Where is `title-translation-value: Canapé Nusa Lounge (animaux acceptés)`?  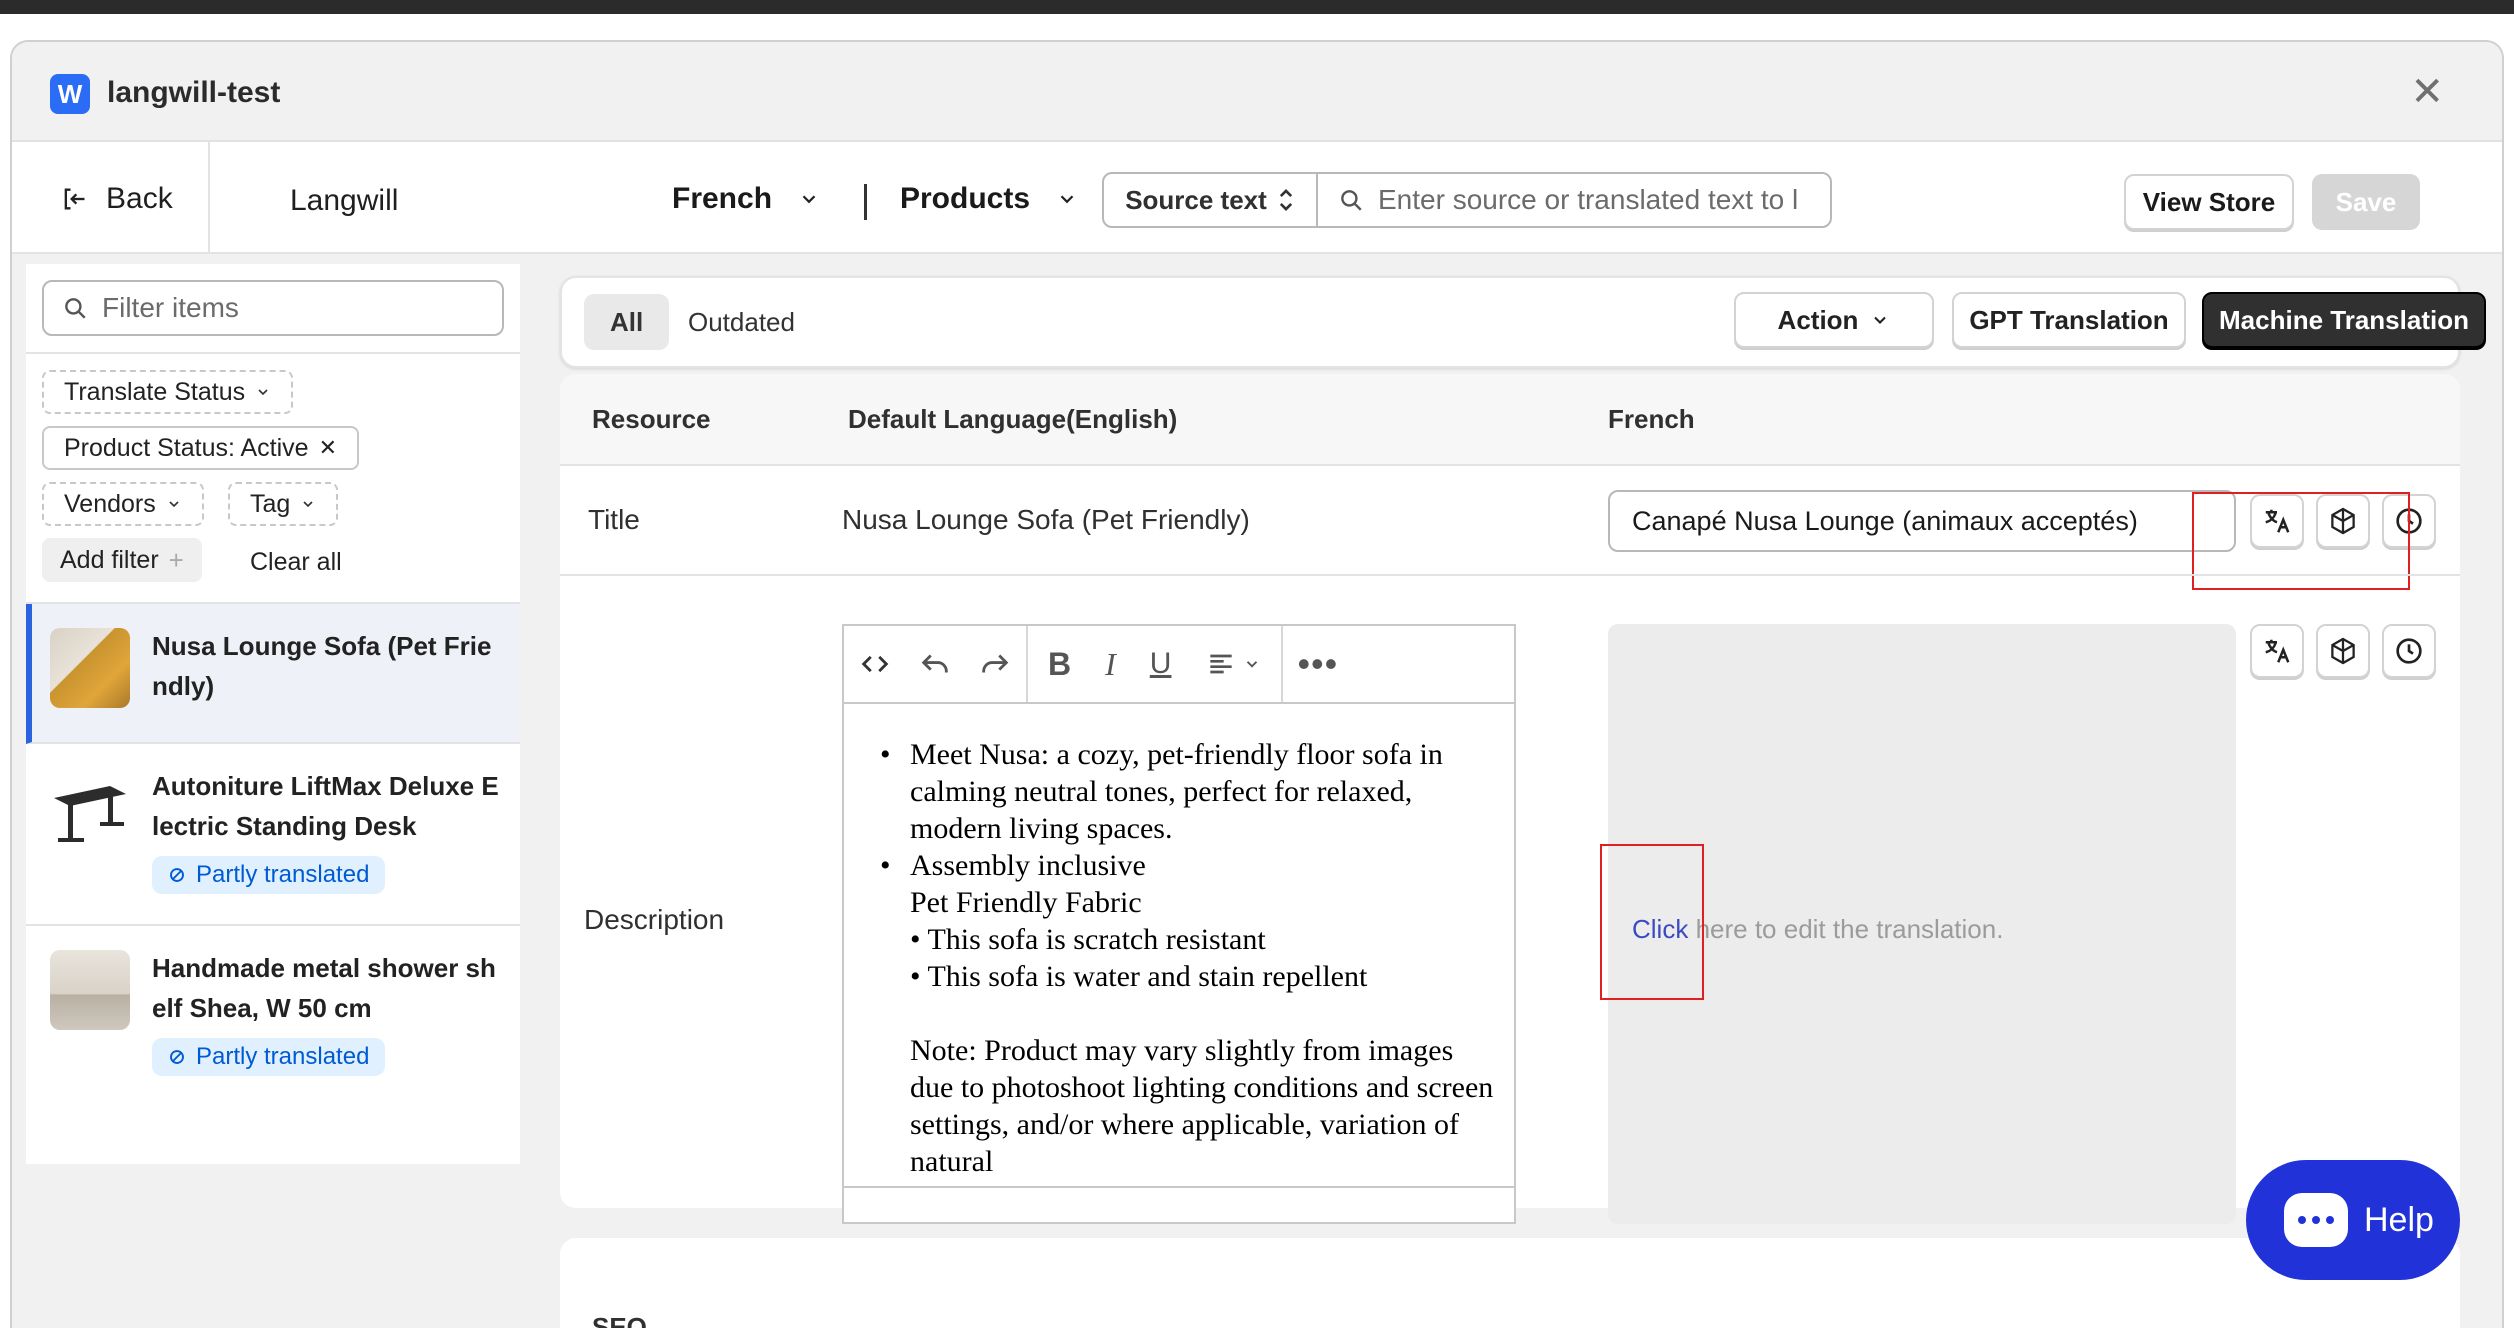
title-translation-value: Canapé Nusa Lounge (animaux acceptés) is located at coordinates (1885, 520).